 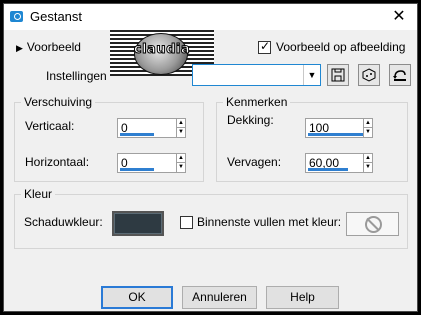 What do you see at coordinates (138, 223) in the screenshot?
I see `shadow-color-swatch` at bounding box center [138, 223].